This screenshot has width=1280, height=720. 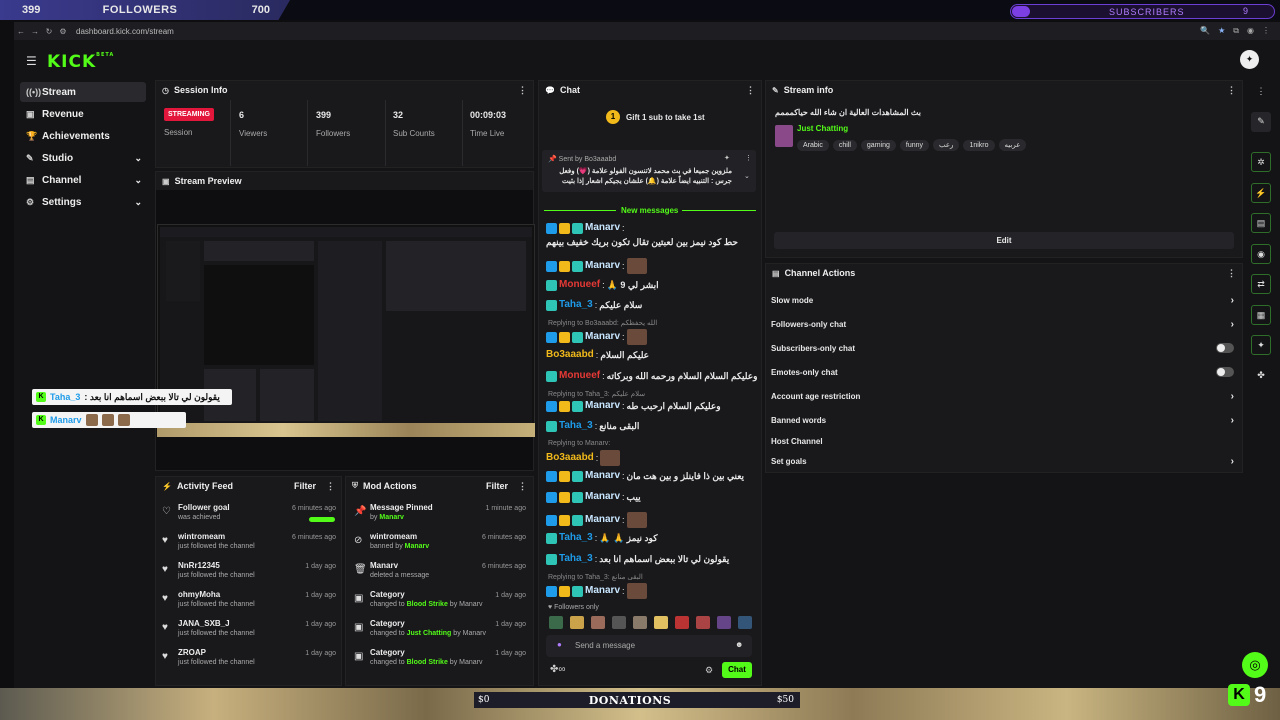 What do you see at coordinates (652, 476) in the screenshot?
I see `chat-message: Manarv: يعني بين ذا فاينلز و بين هت مان` at bounding box center [652, 476].